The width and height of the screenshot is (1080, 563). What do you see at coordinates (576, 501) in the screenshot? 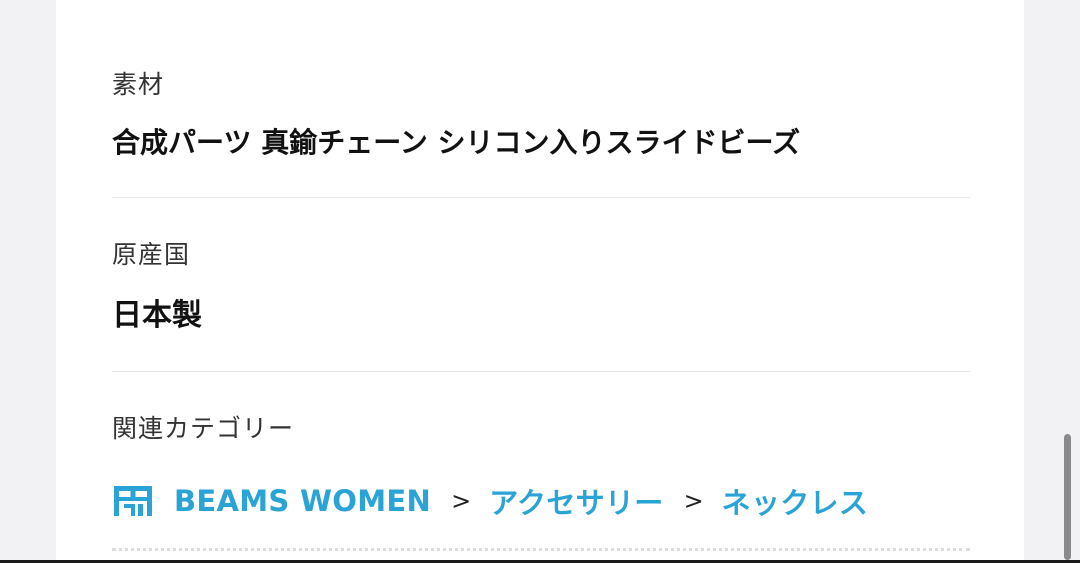
I see `breadcrumb-accessories-link: アクセサリー` at bounding box center [576, 501].